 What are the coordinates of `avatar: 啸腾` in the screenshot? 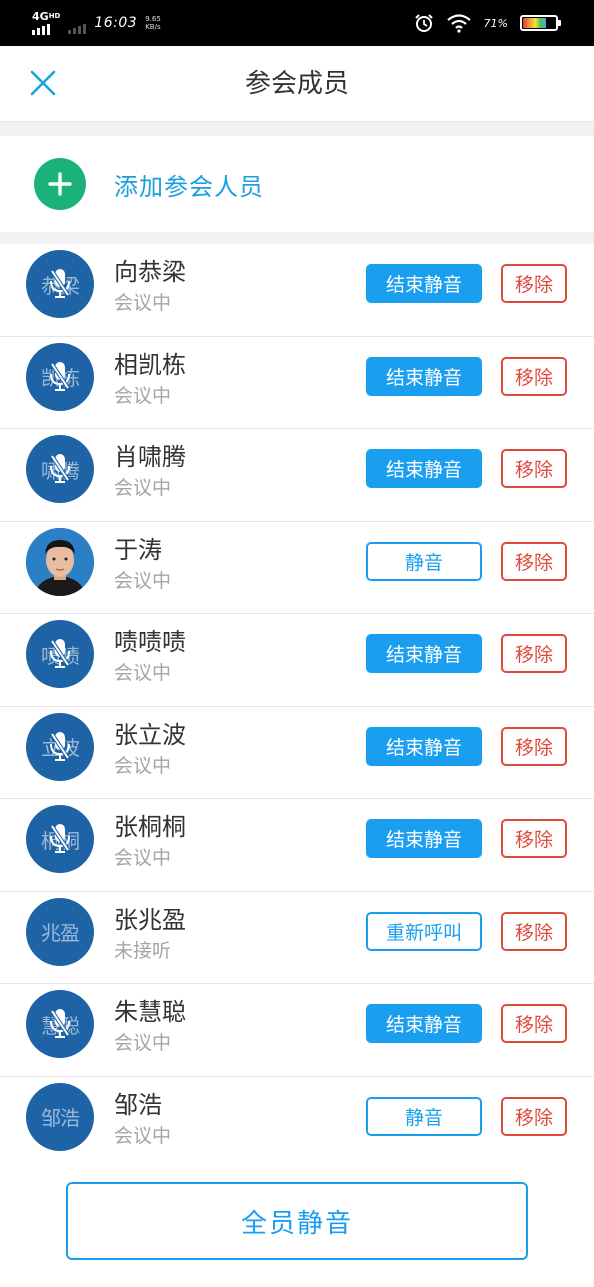 It's located at (60, 469).